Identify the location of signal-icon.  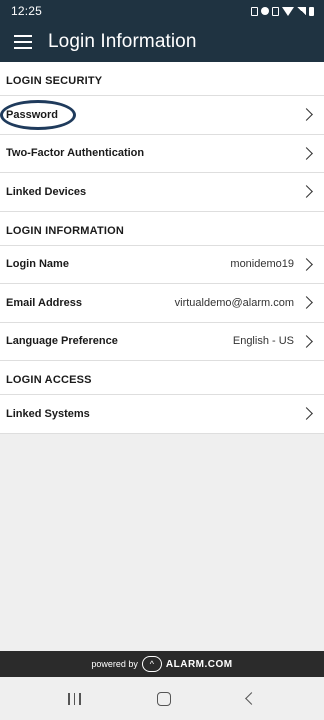
(301, 11).